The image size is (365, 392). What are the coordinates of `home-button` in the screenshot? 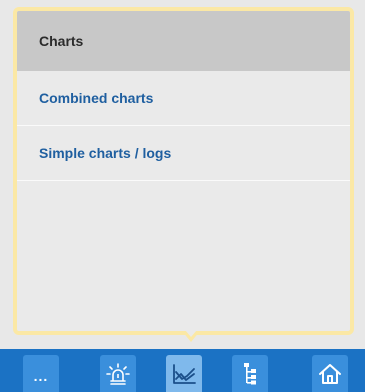 It's located at (330, 373).